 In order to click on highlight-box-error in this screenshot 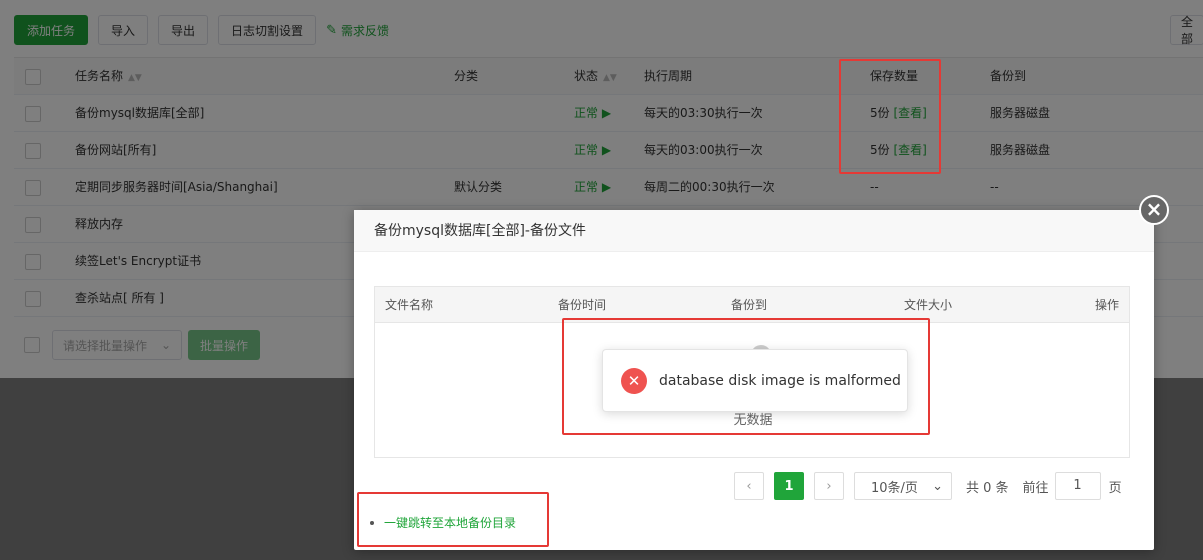, I will do `click(746, 376)`.